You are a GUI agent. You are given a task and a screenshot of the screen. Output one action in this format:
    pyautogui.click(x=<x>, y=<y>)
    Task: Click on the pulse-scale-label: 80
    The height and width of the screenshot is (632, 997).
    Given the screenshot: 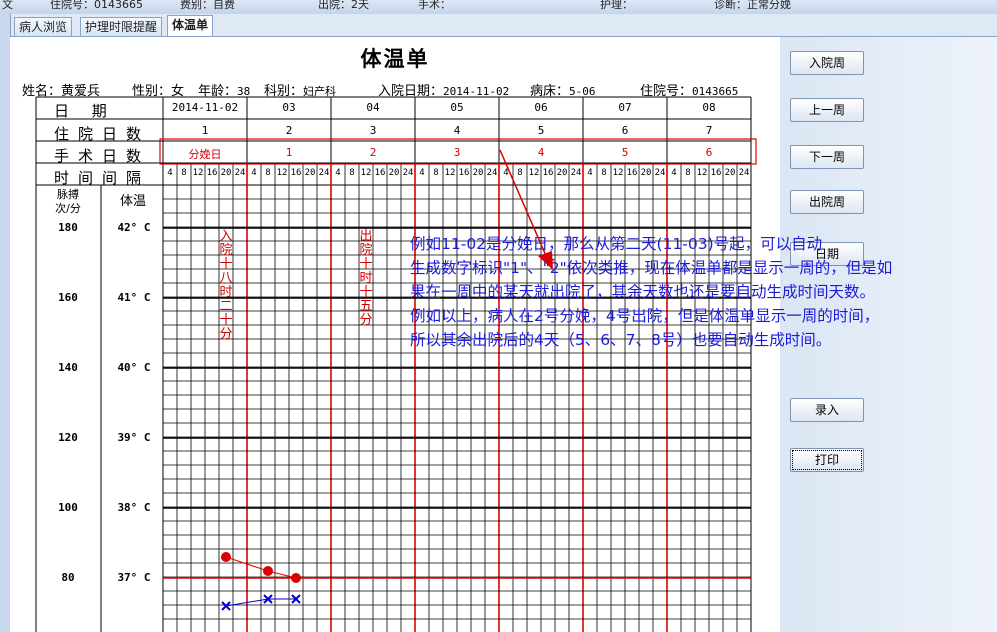 What is the action you would take?
    pyautogui.click(x=68, y=577)
    